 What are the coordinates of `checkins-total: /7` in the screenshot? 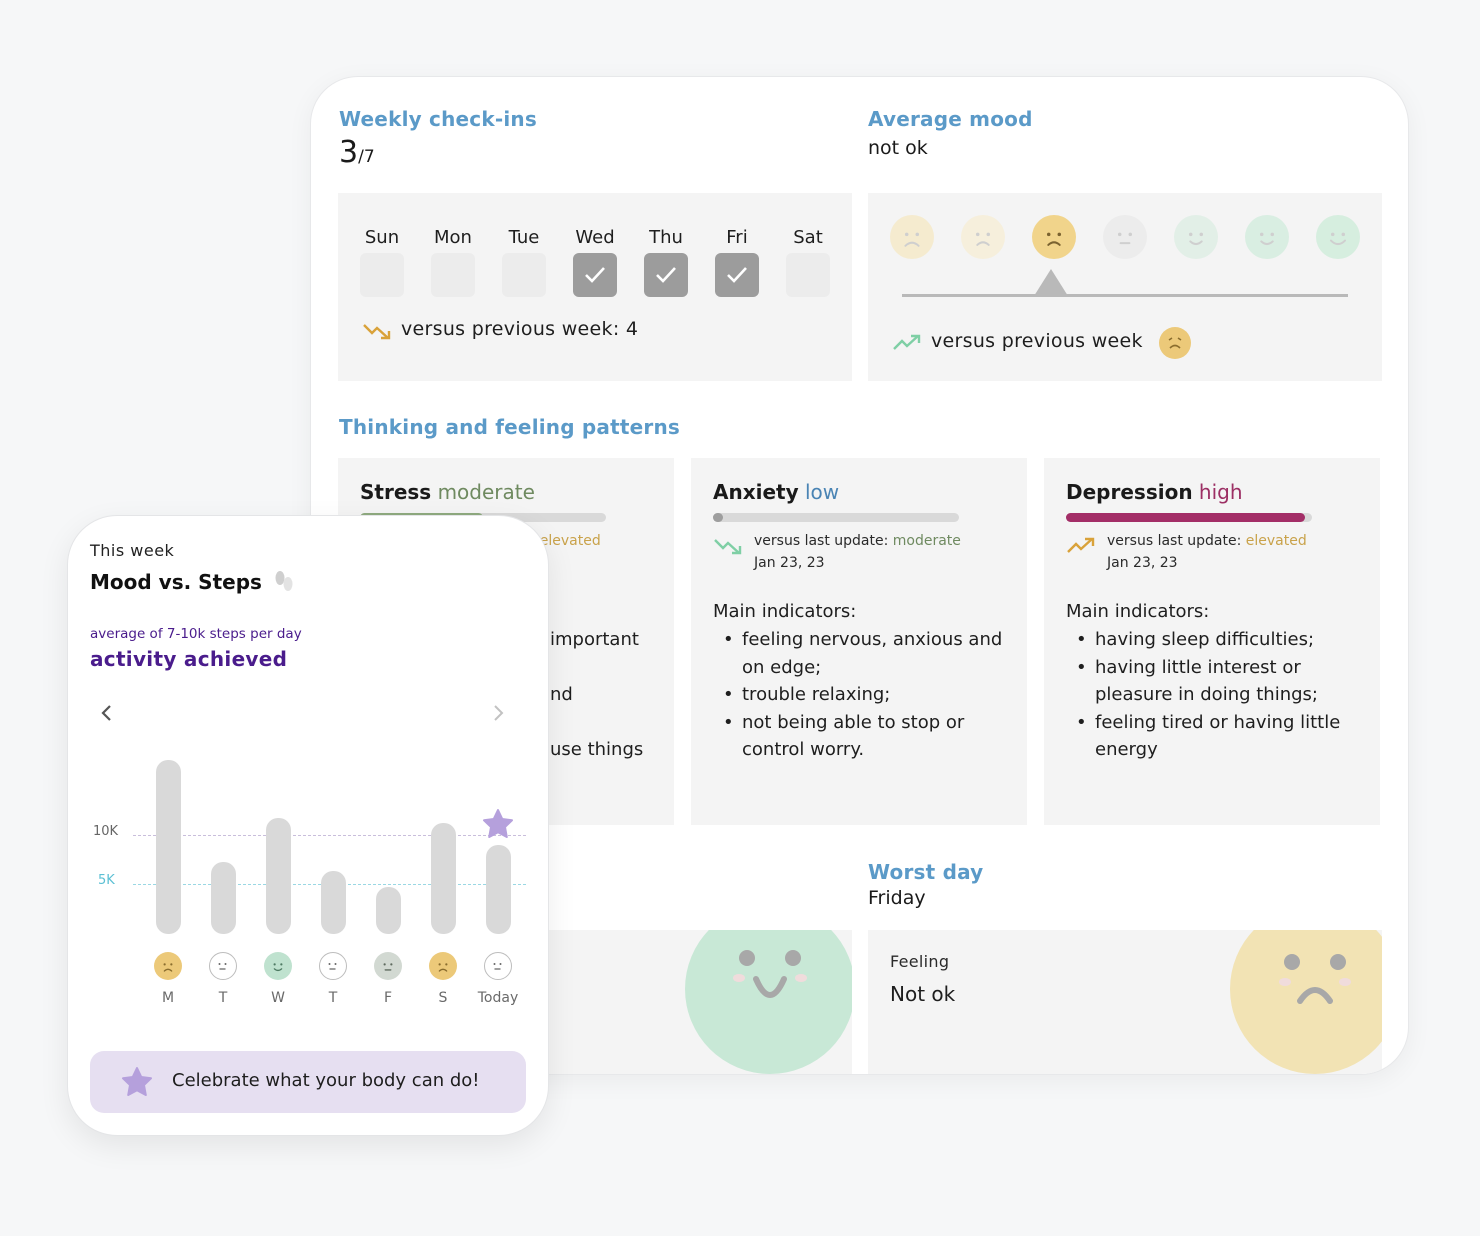 It's located at (366, 157).